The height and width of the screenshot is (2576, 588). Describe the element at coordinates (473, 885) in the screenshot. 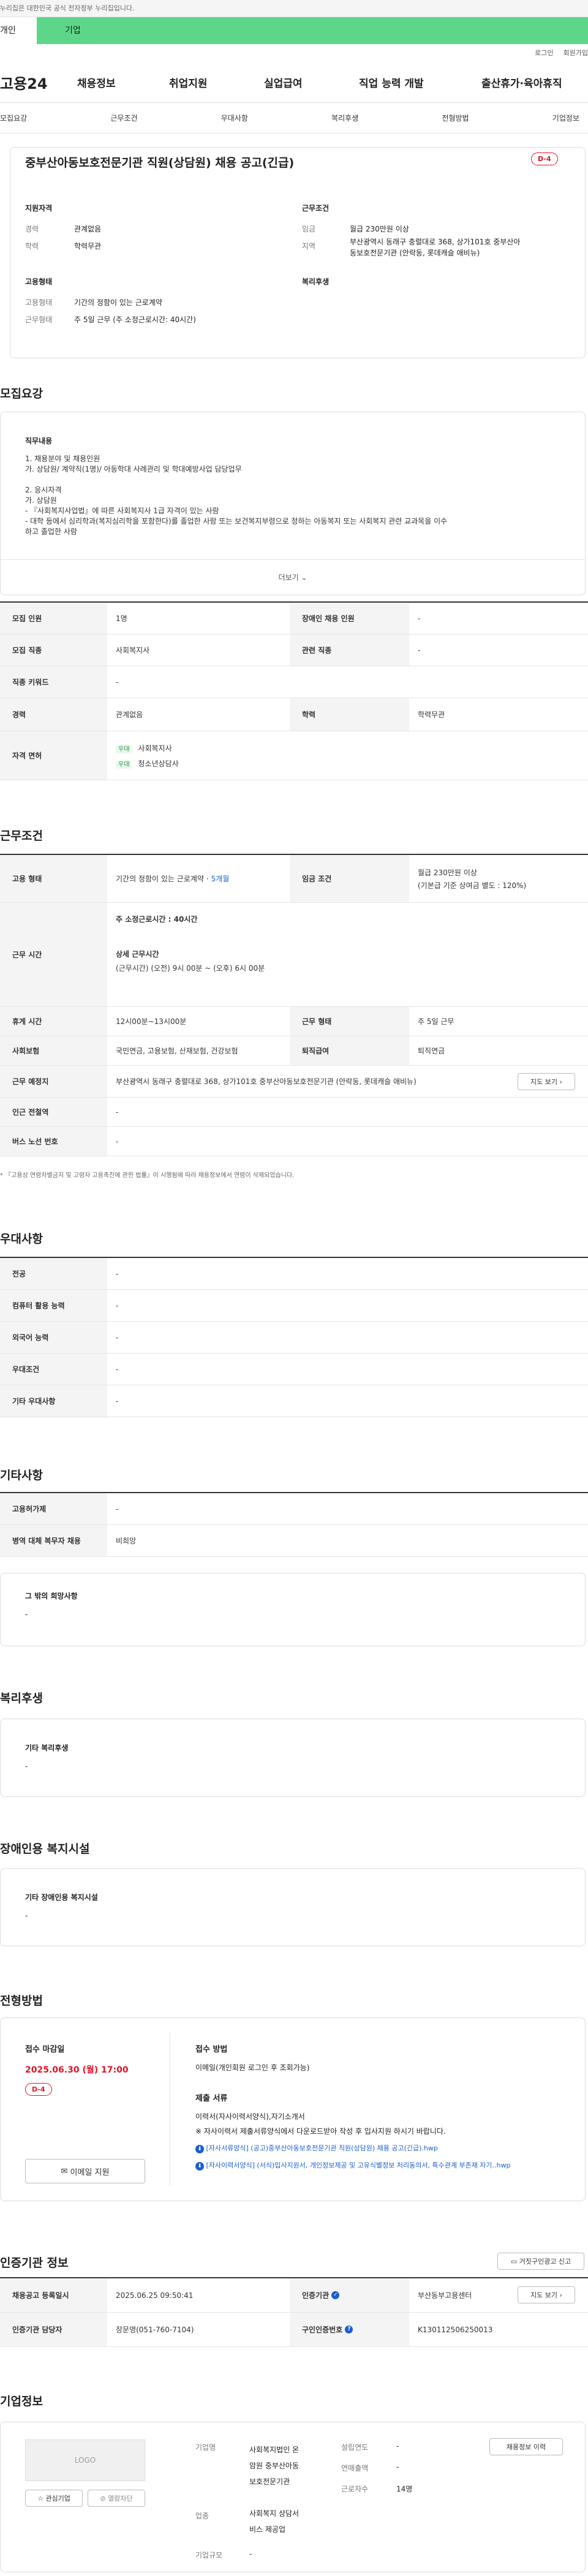

I see `bonus-value: (기본급 기준 상여금 별도 : 120%)` at that location.